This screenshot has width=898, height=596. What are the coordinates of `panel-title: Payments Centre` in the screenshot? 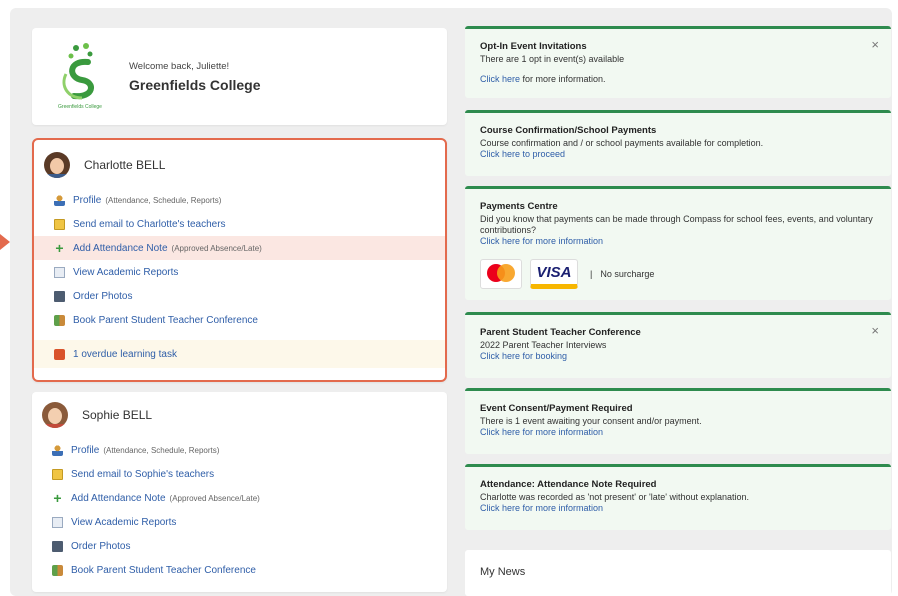 It's located at (519, 206).